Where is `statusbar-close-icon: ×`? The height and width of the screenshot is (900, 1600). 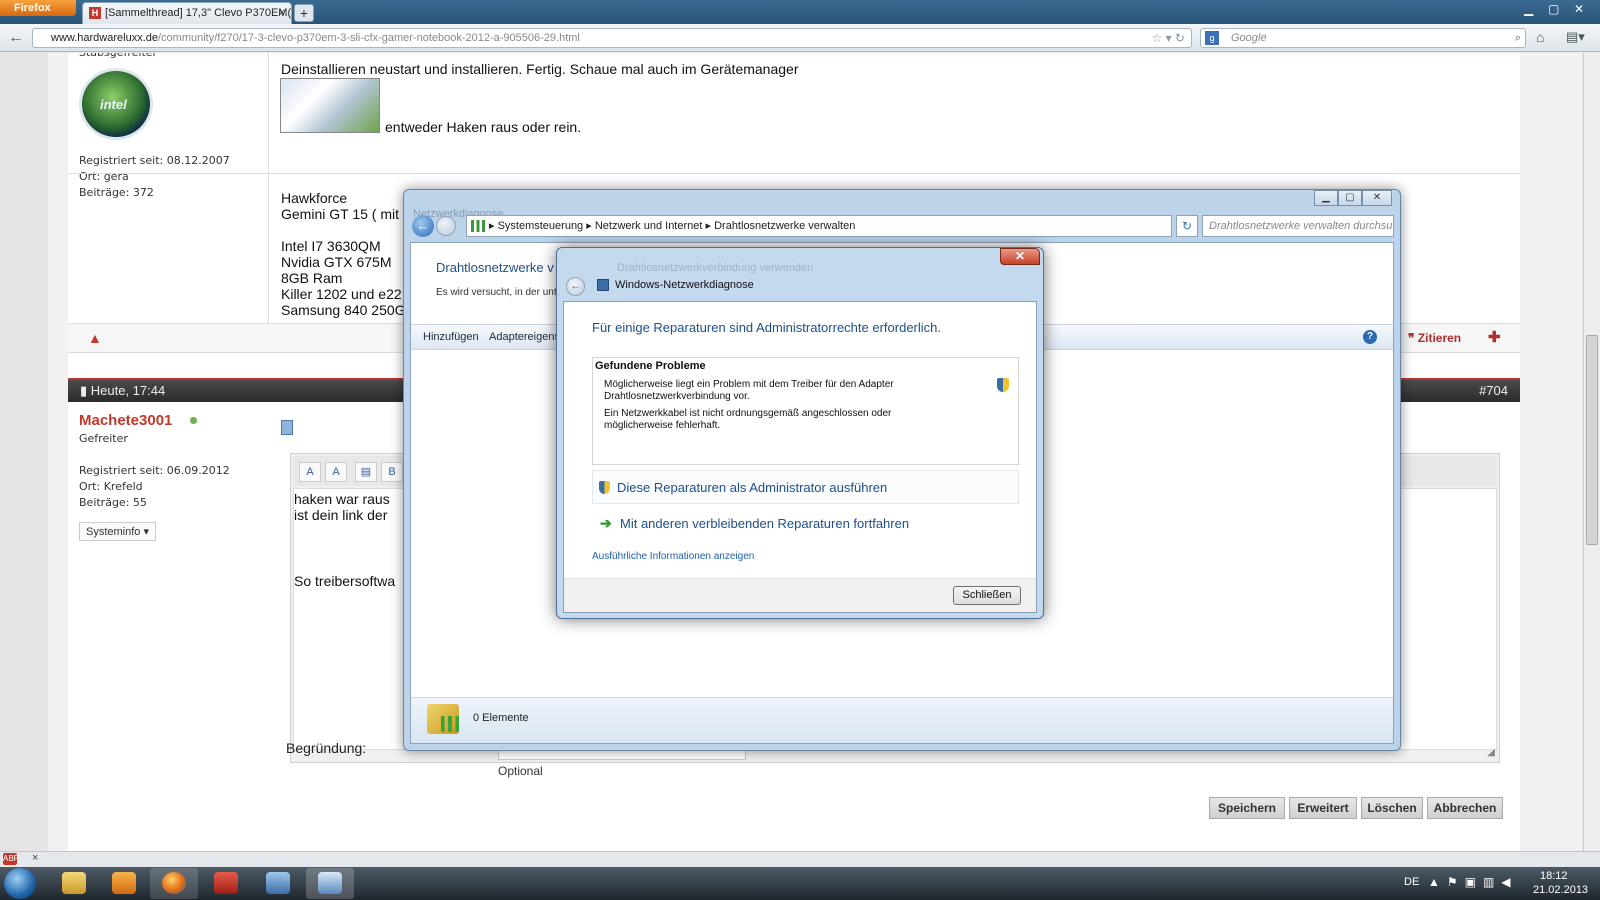
statusbar-close-icon: × is located at coordinates (35, 858).